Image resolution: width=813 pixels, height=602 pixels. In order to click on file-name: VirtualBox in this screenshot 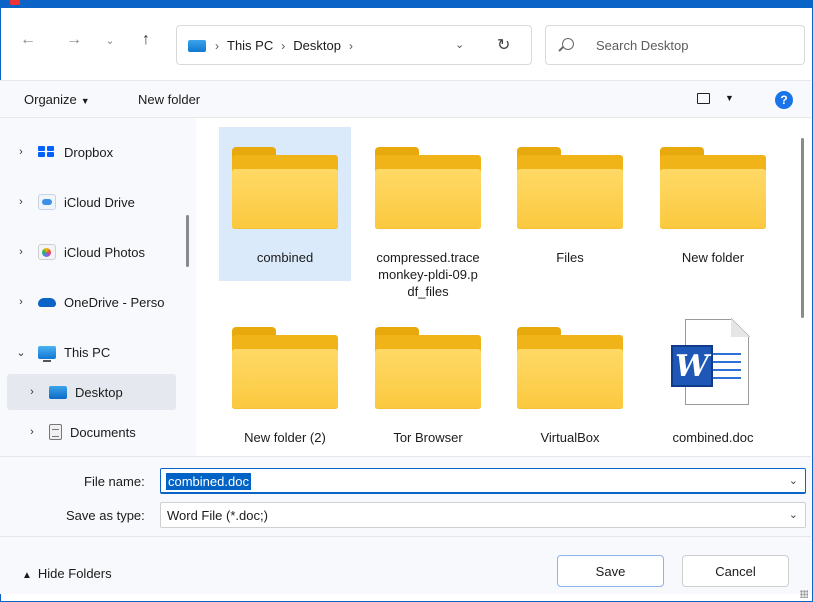, I will do `click(570, 437)`.